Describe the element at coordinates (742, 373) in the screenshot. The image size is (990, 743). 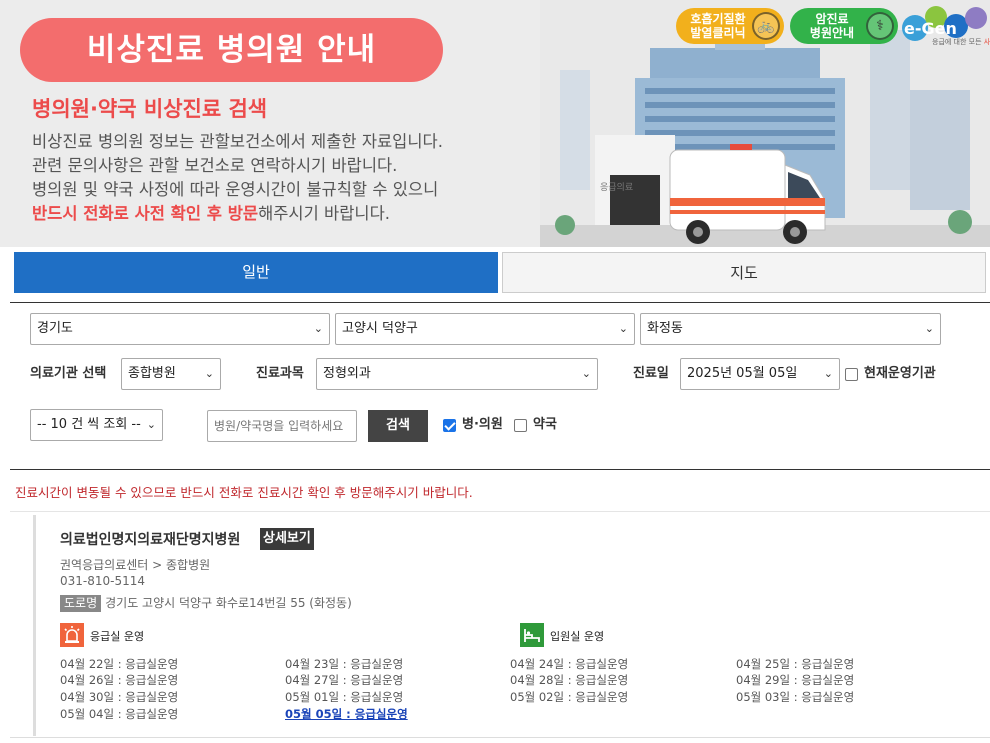
I see `date-select-value: 2025년 05월 05일` at that location.